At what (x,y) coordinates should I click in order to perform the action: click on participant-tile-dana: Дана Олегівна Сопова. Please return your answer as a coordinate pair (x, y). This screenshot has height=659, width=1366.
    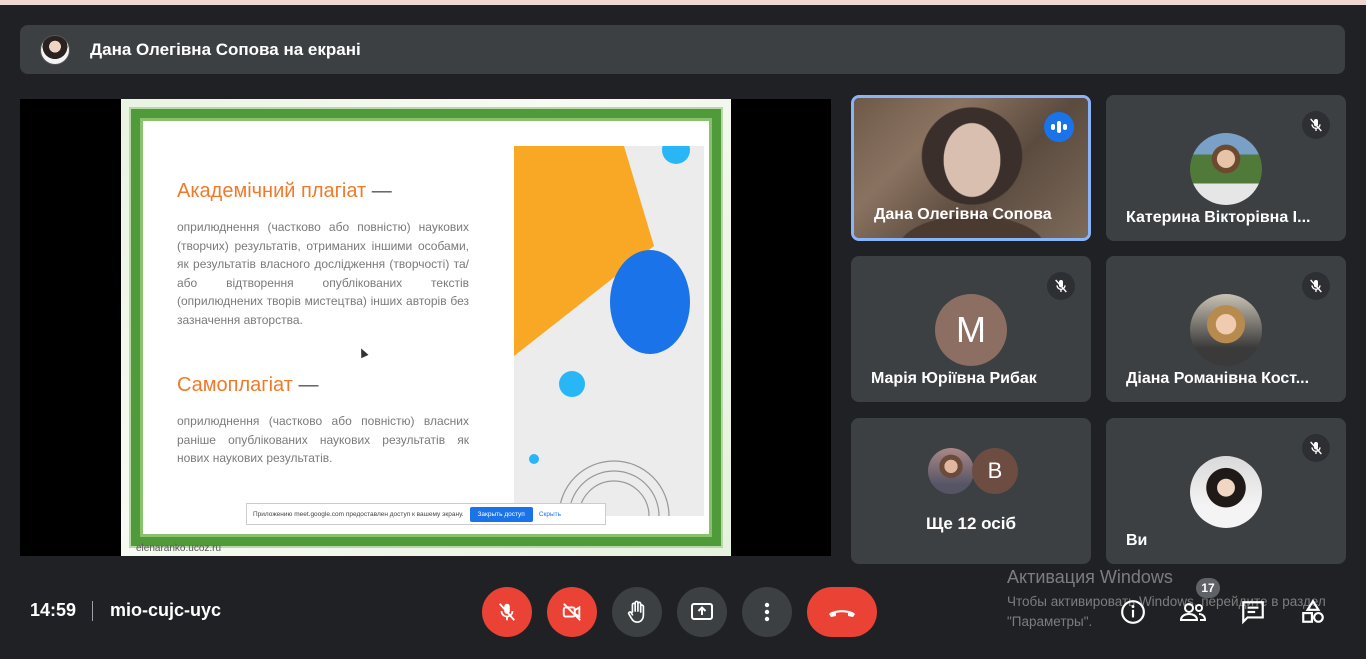
    Looking at the image, I should click on (971, 168).